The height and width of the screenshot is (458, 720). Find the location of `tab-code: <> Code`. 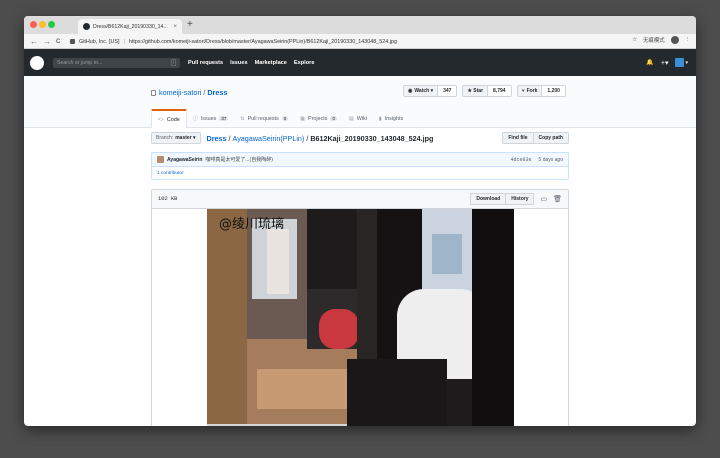

tab-code: <> Code is located at coordinates (169, 118).